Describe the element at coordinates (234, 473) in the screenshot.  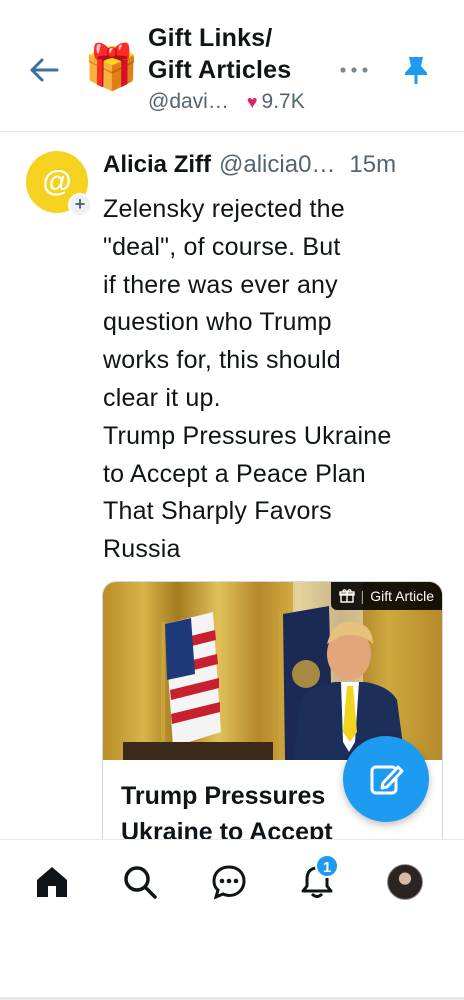
I see `post-text-line: to Accept a Peace Plan` at that location.